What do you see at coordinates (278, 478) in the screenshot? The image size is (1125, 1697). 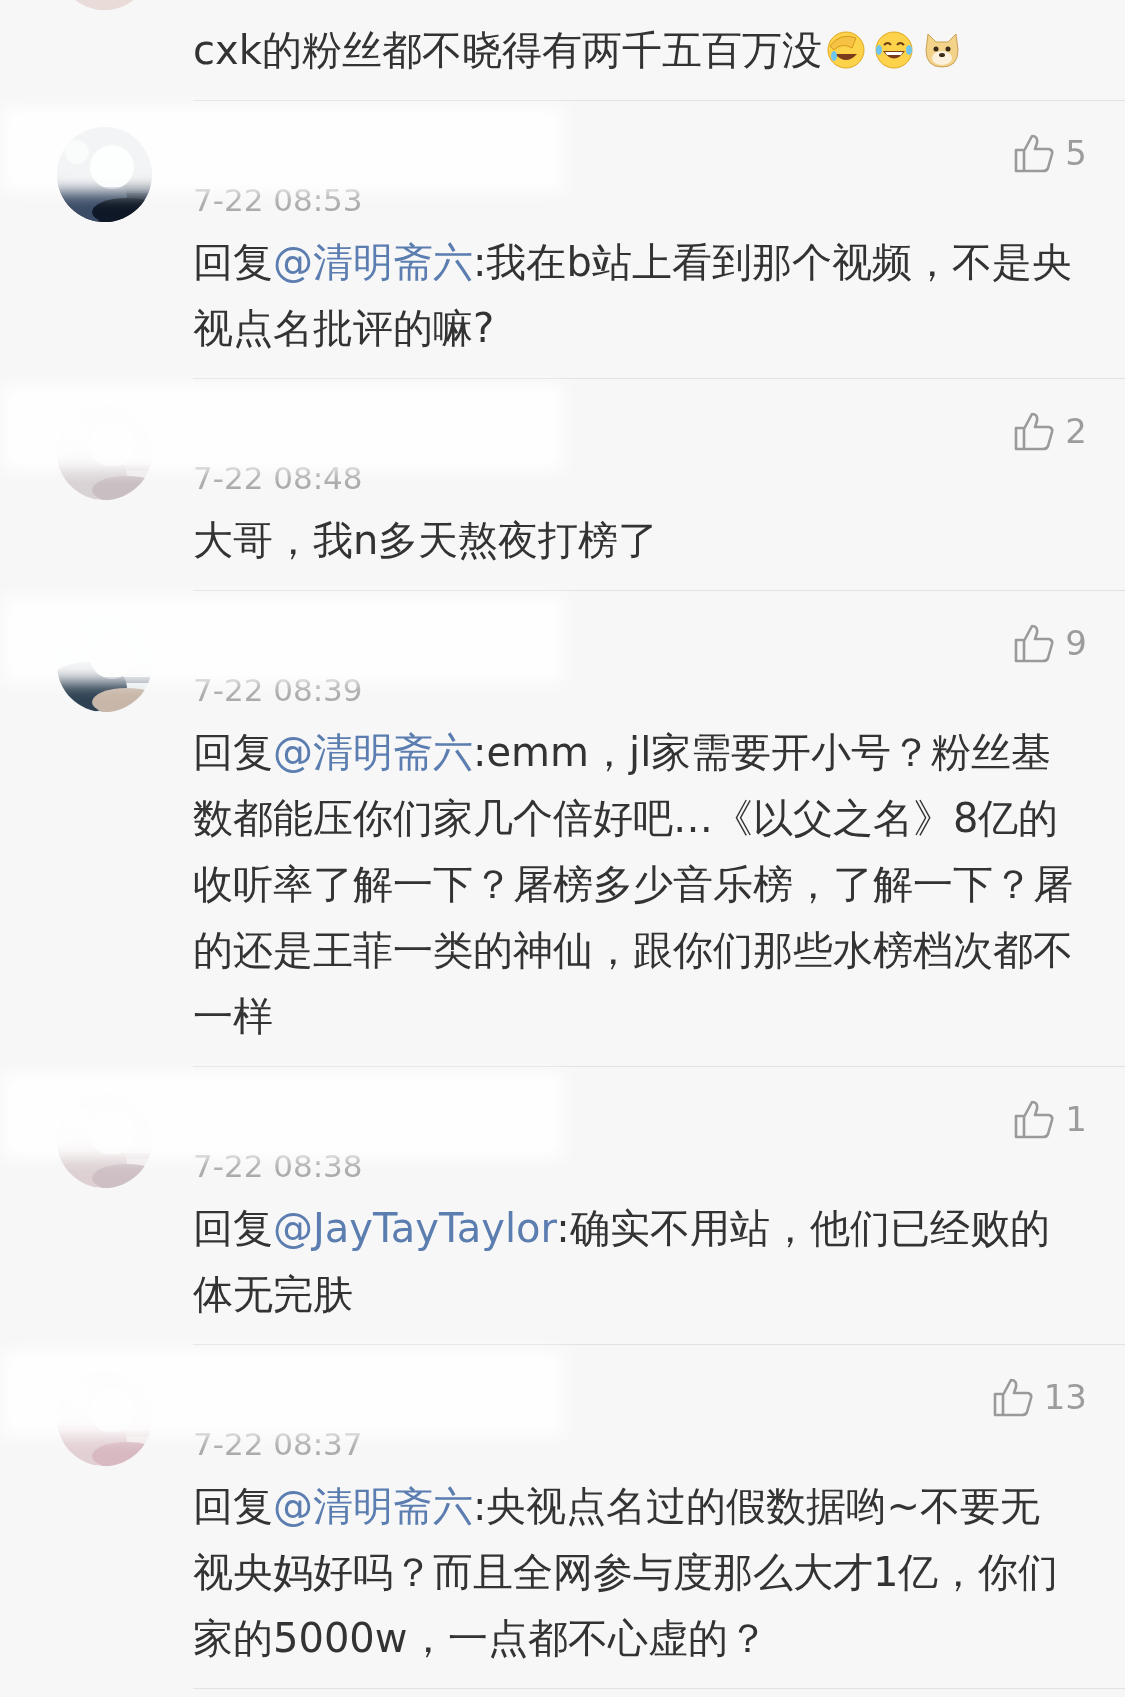 I see `comment-time: 7-22 08:48` at bounding box center [278, 478].